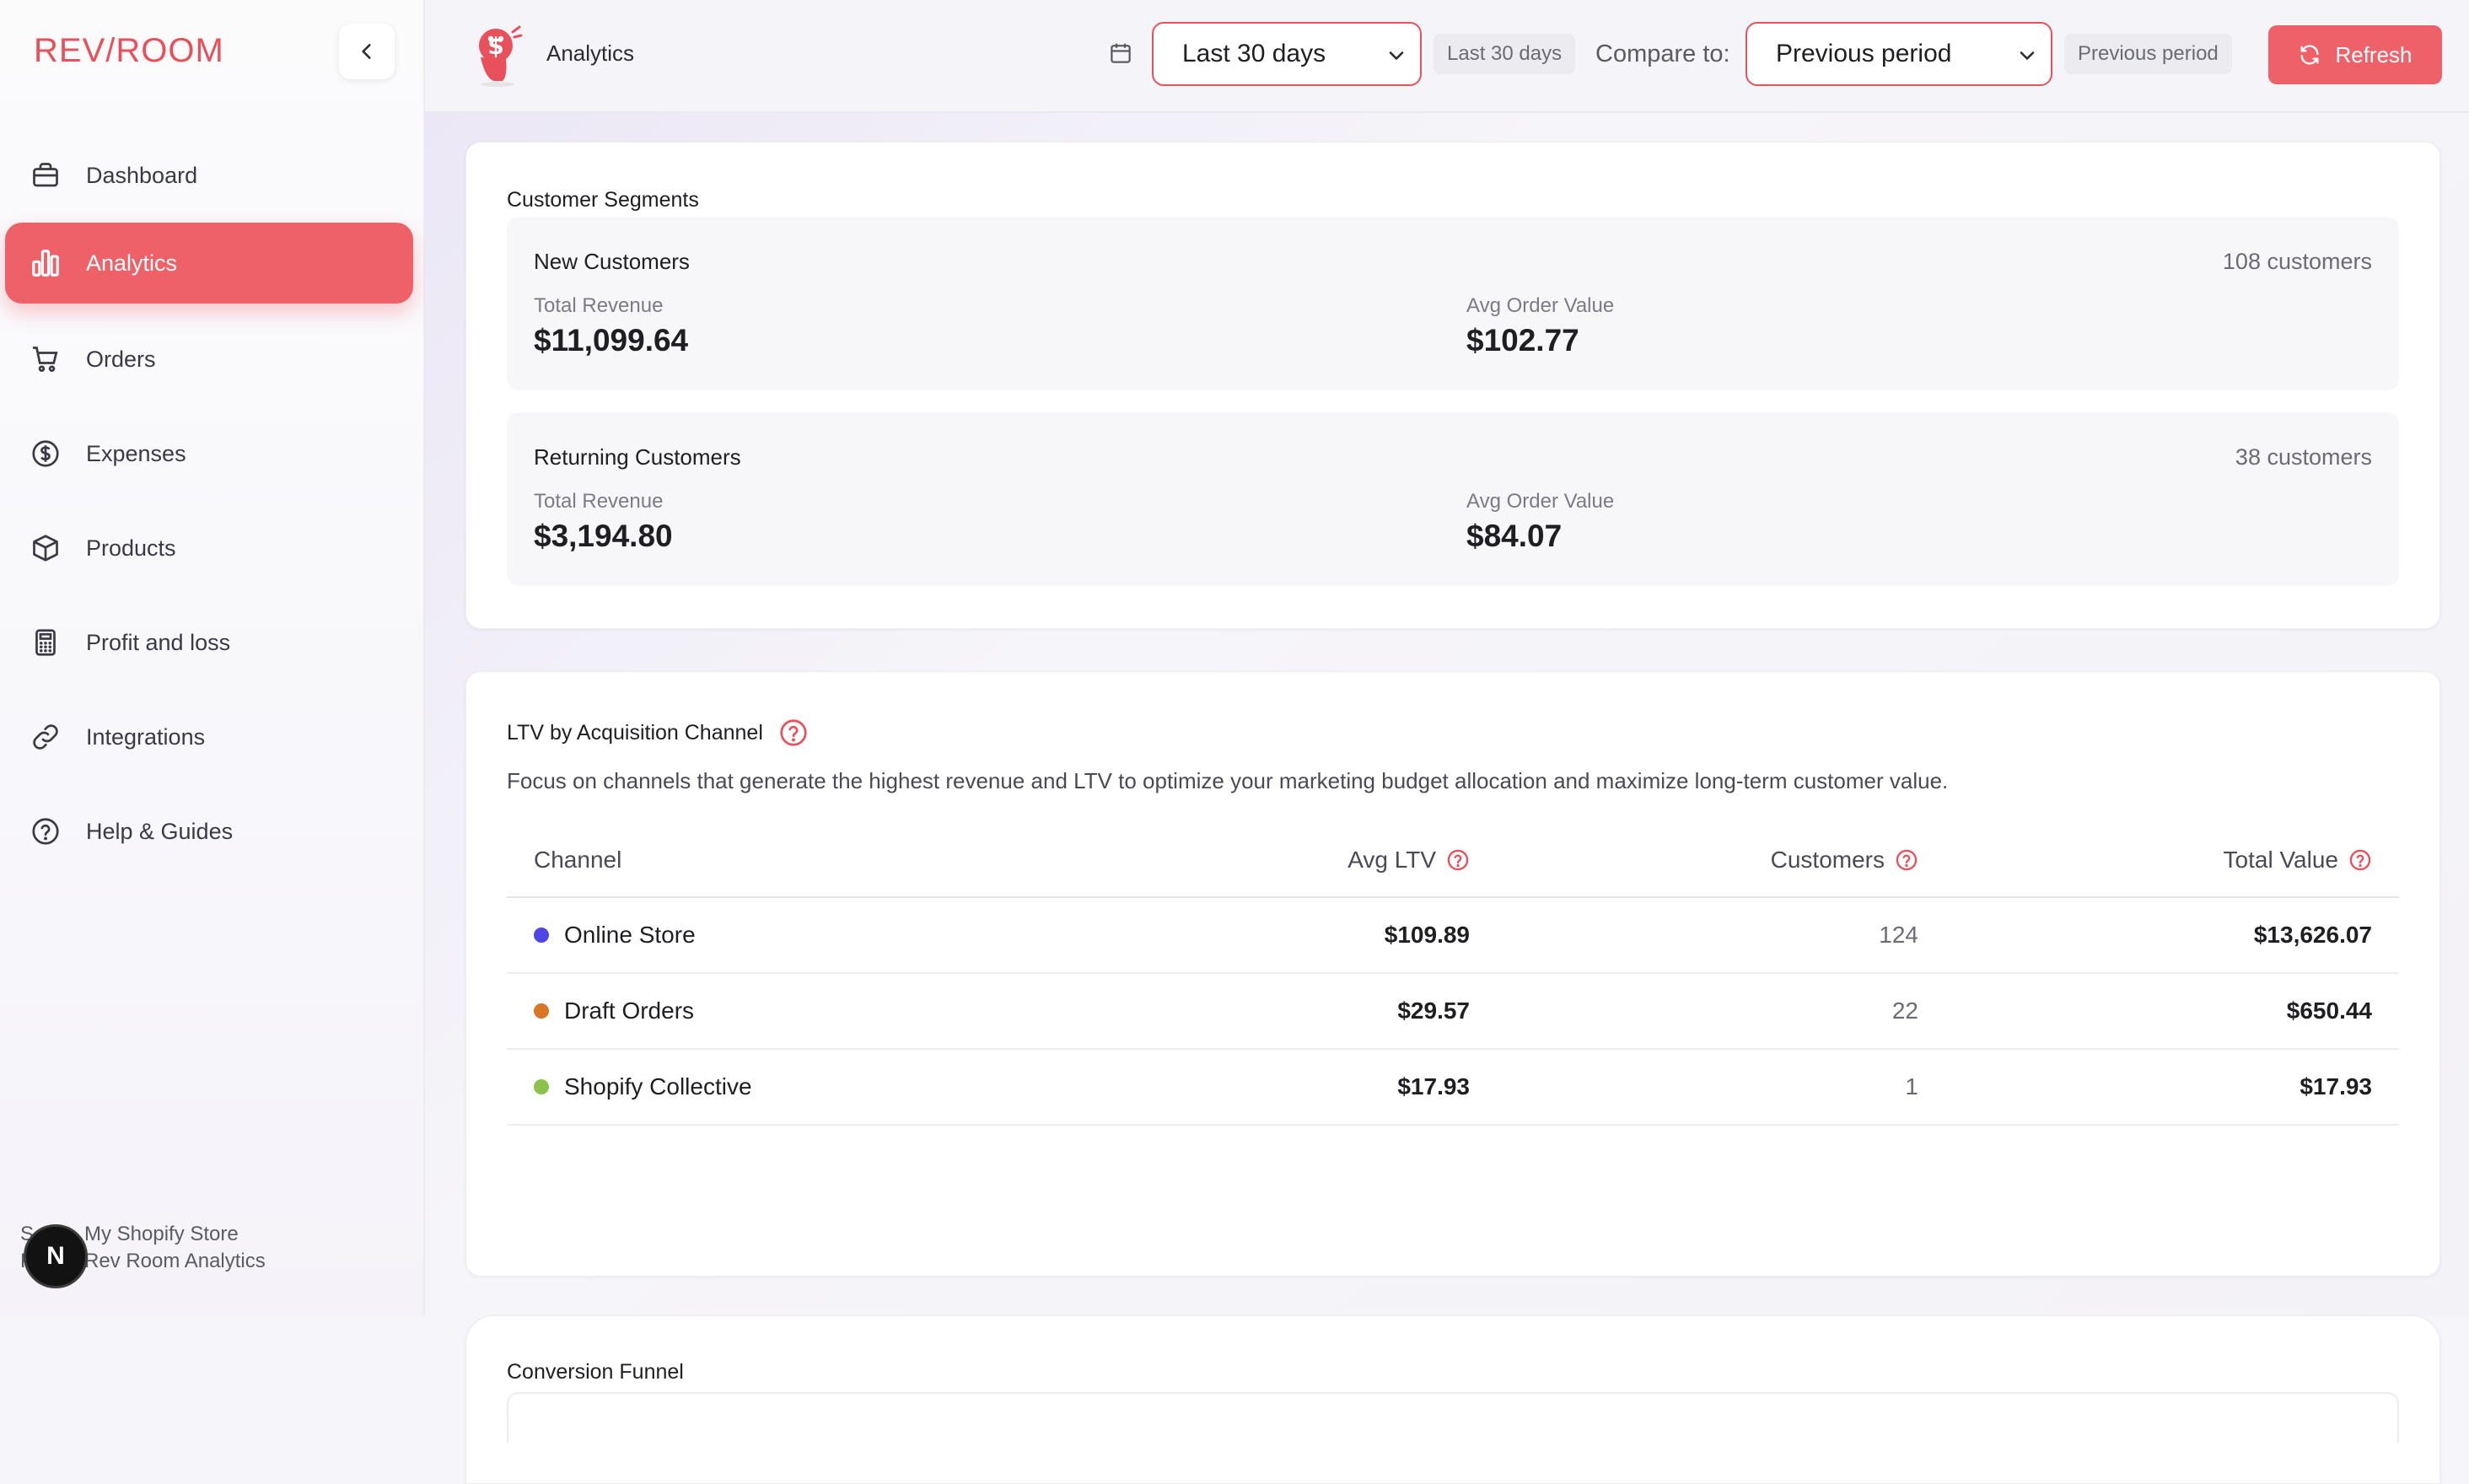 The height and width of the screenshot is (1484, 2469). I want to click on channel-cell: Shopify Collective, so click(643, 1087).